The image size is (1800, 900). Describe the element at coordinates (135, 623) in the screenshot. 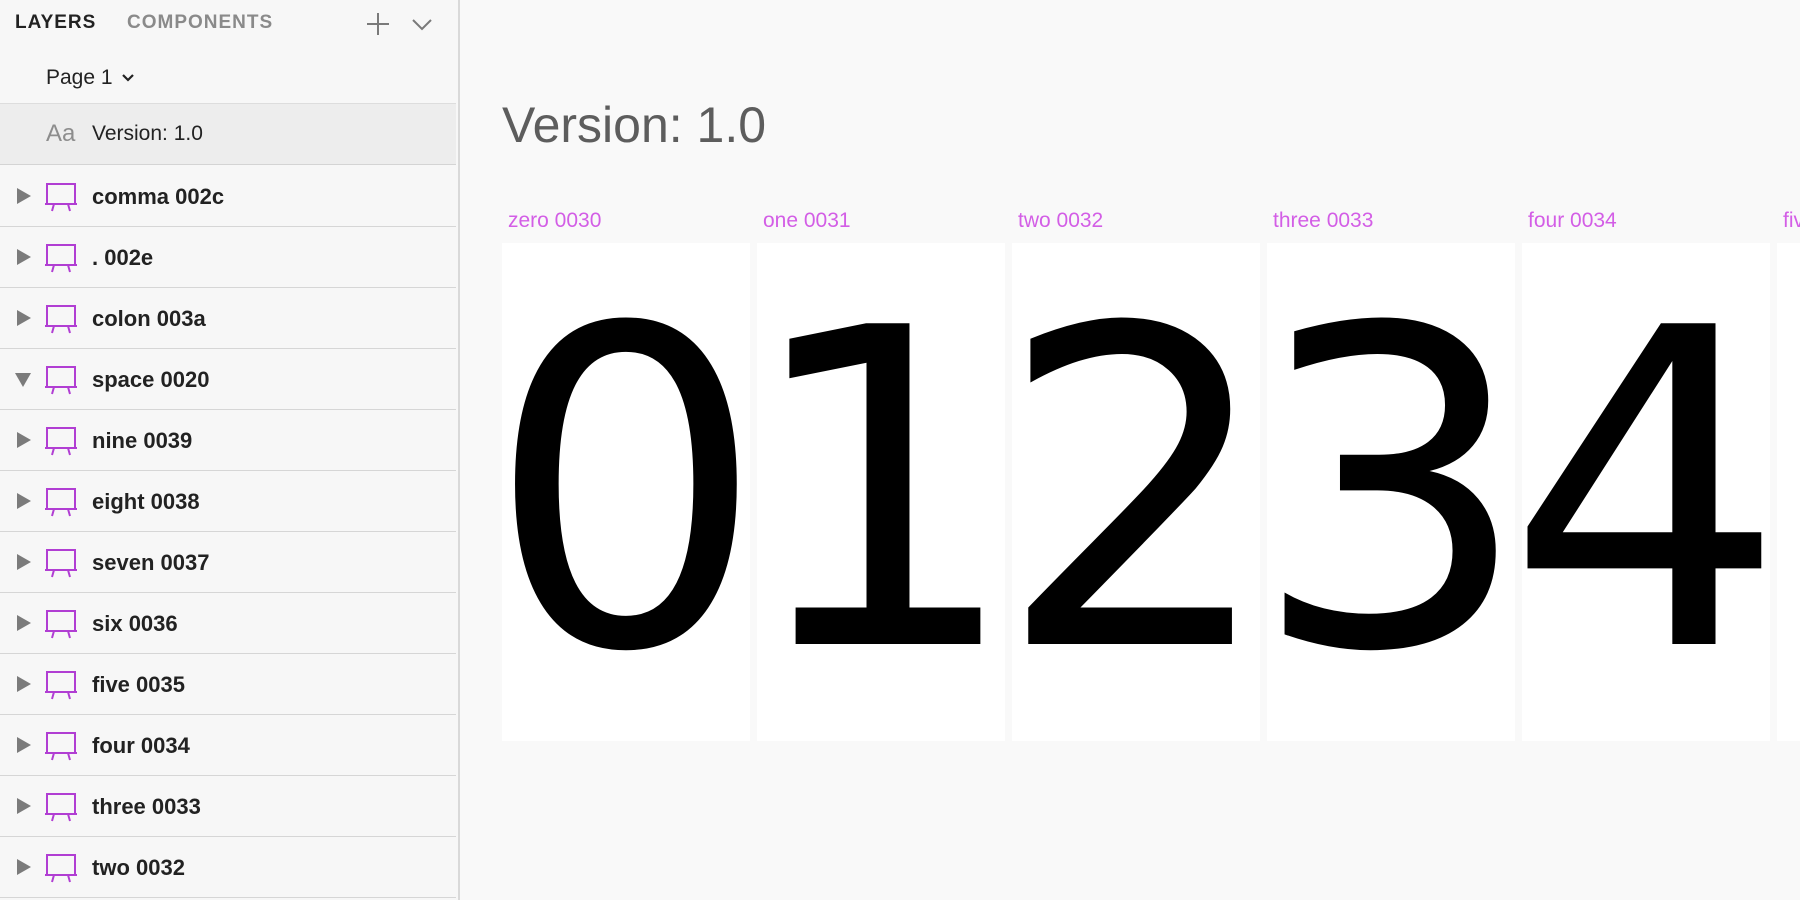

I see `layer-label: six 0036` at that location.